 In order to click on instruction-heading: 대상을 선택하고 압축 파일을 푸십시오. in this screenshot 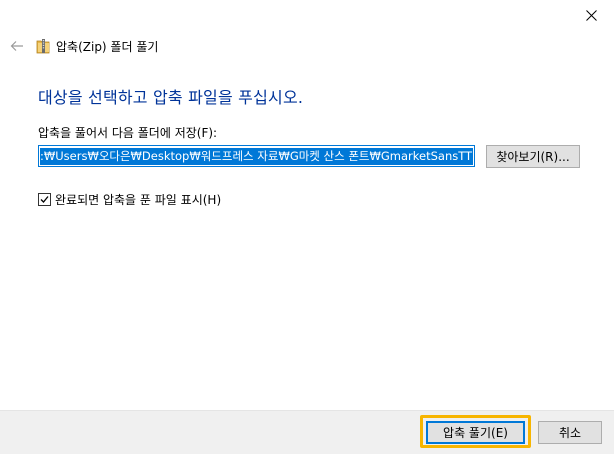, I will do `click(171, 97)`.